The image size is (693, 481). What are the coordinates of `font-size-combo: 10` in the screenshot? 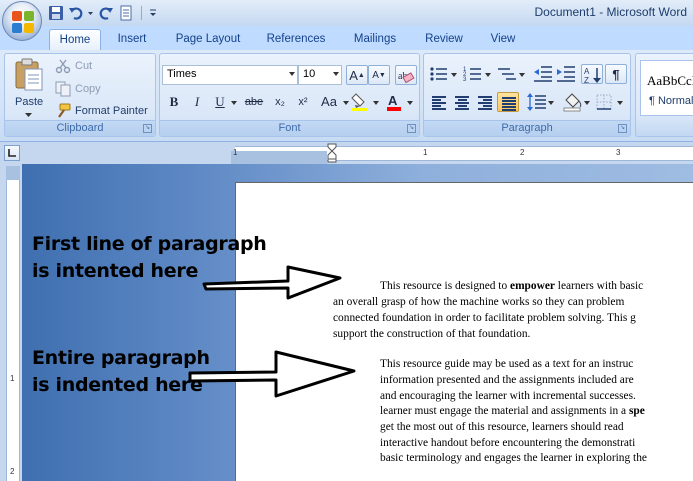 It's located at (320, 75).